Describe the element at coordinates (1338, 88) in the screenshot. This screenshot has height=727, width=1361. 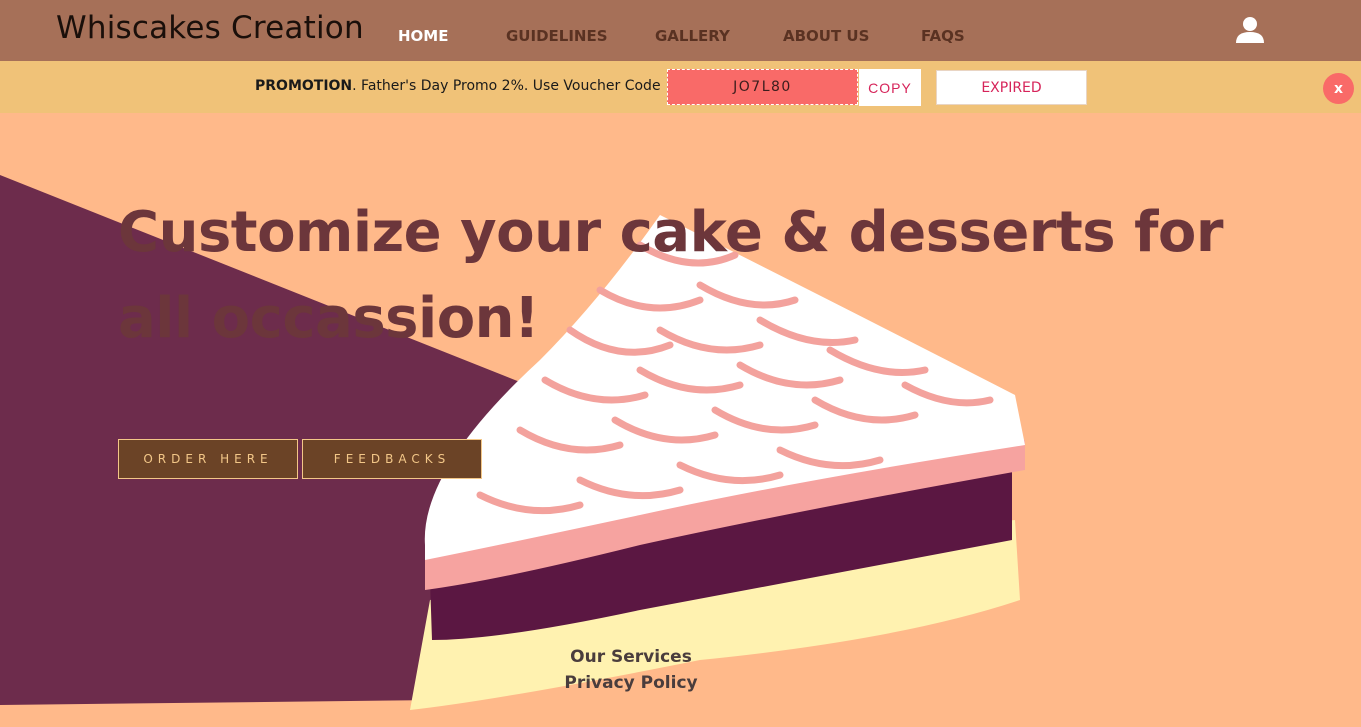
I see `close-promo-button: x` at that location.